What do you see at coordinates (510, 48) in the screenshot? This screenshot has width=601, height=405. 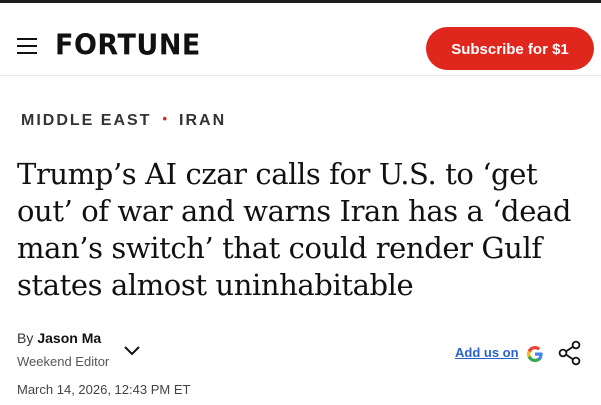 I see `subscribe-button: Subscribe for $1` at bounding box center [510, 48].